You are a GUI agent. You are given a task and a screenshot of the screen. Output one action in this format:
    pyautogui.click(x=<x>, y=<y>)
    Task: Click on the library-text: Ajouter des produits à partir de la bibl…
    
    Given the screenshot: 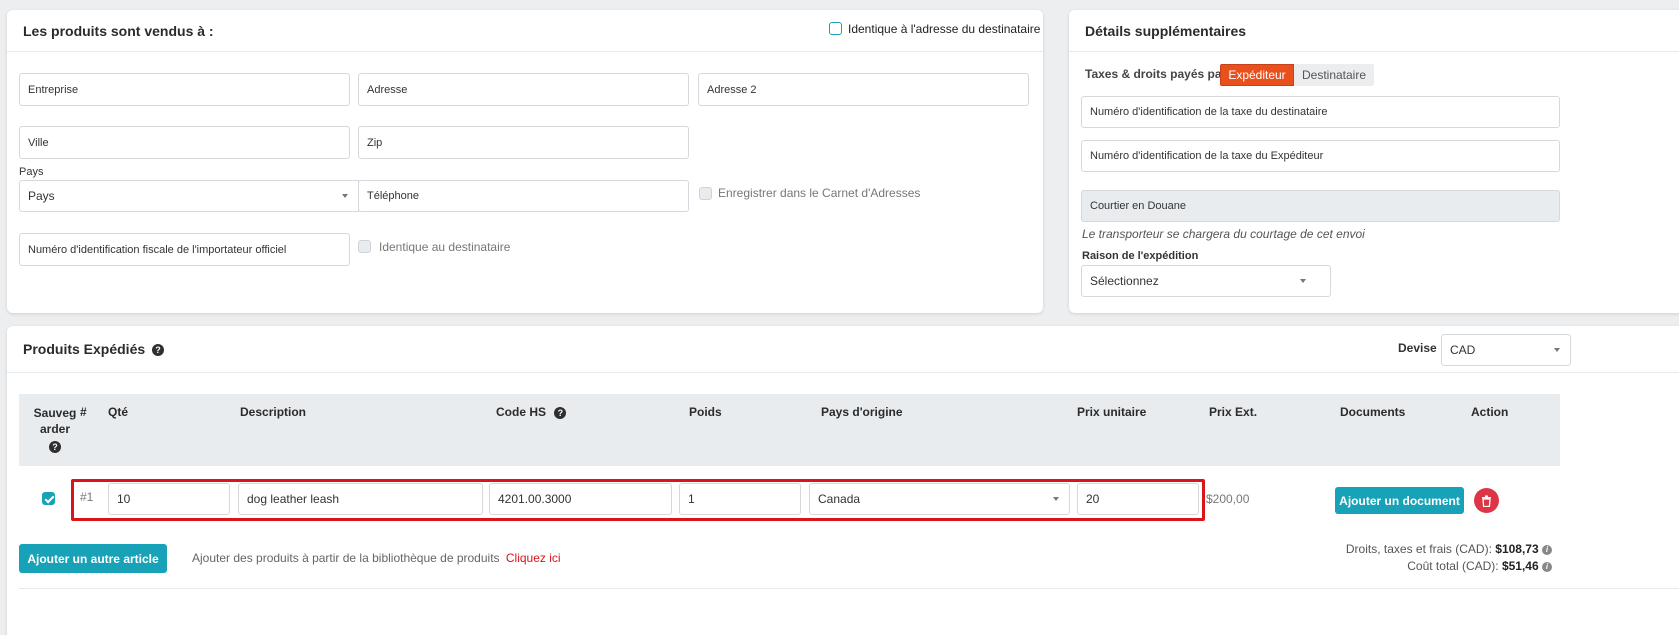 What is the action you would take?
    pyautogui.click(x=376, y=558)
    